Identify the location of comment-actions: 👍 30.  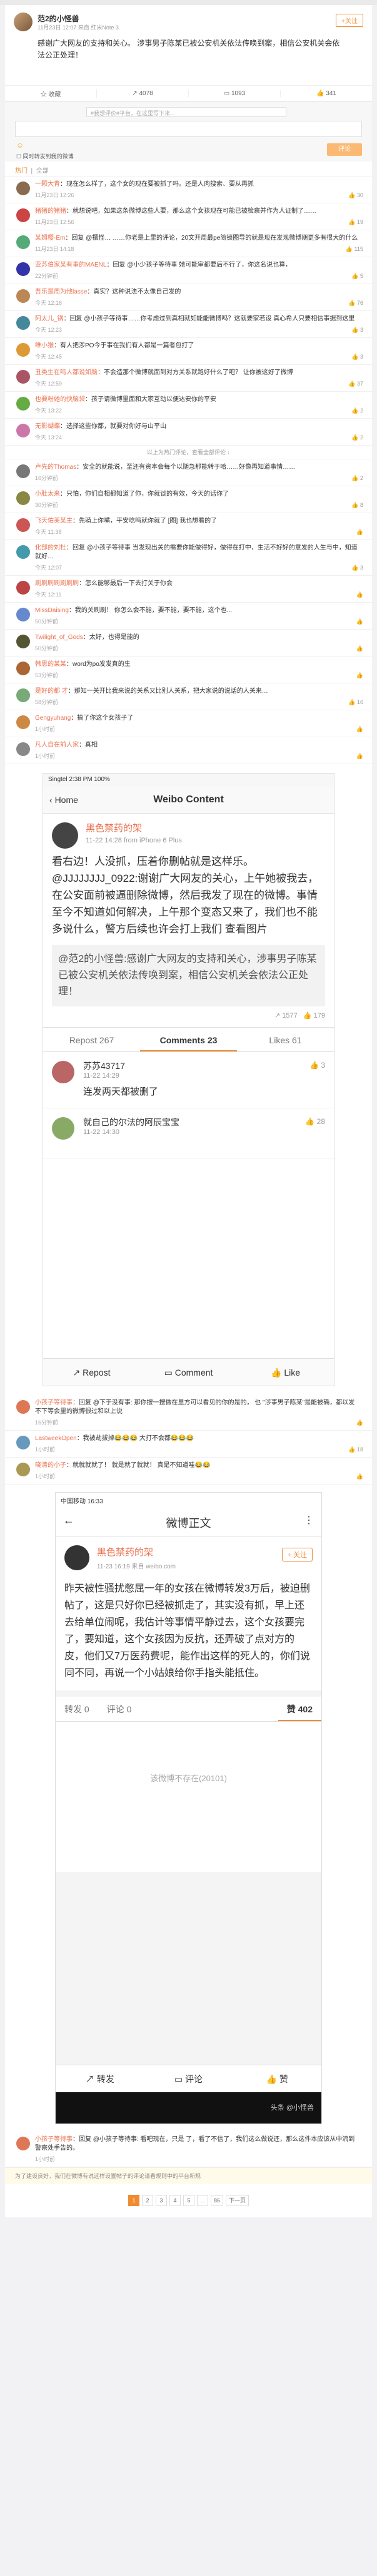
(356, 195).